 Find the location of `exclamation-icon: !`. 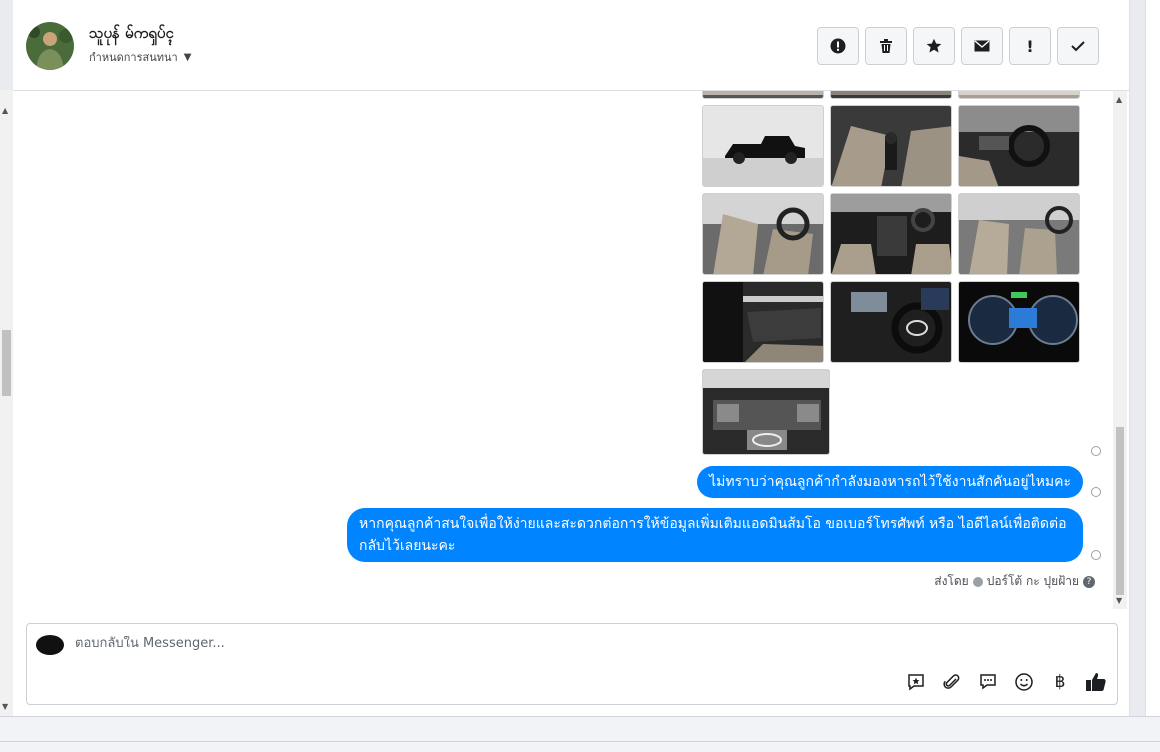

exclamation-icon: ! is located at coordinates (1030, 46).